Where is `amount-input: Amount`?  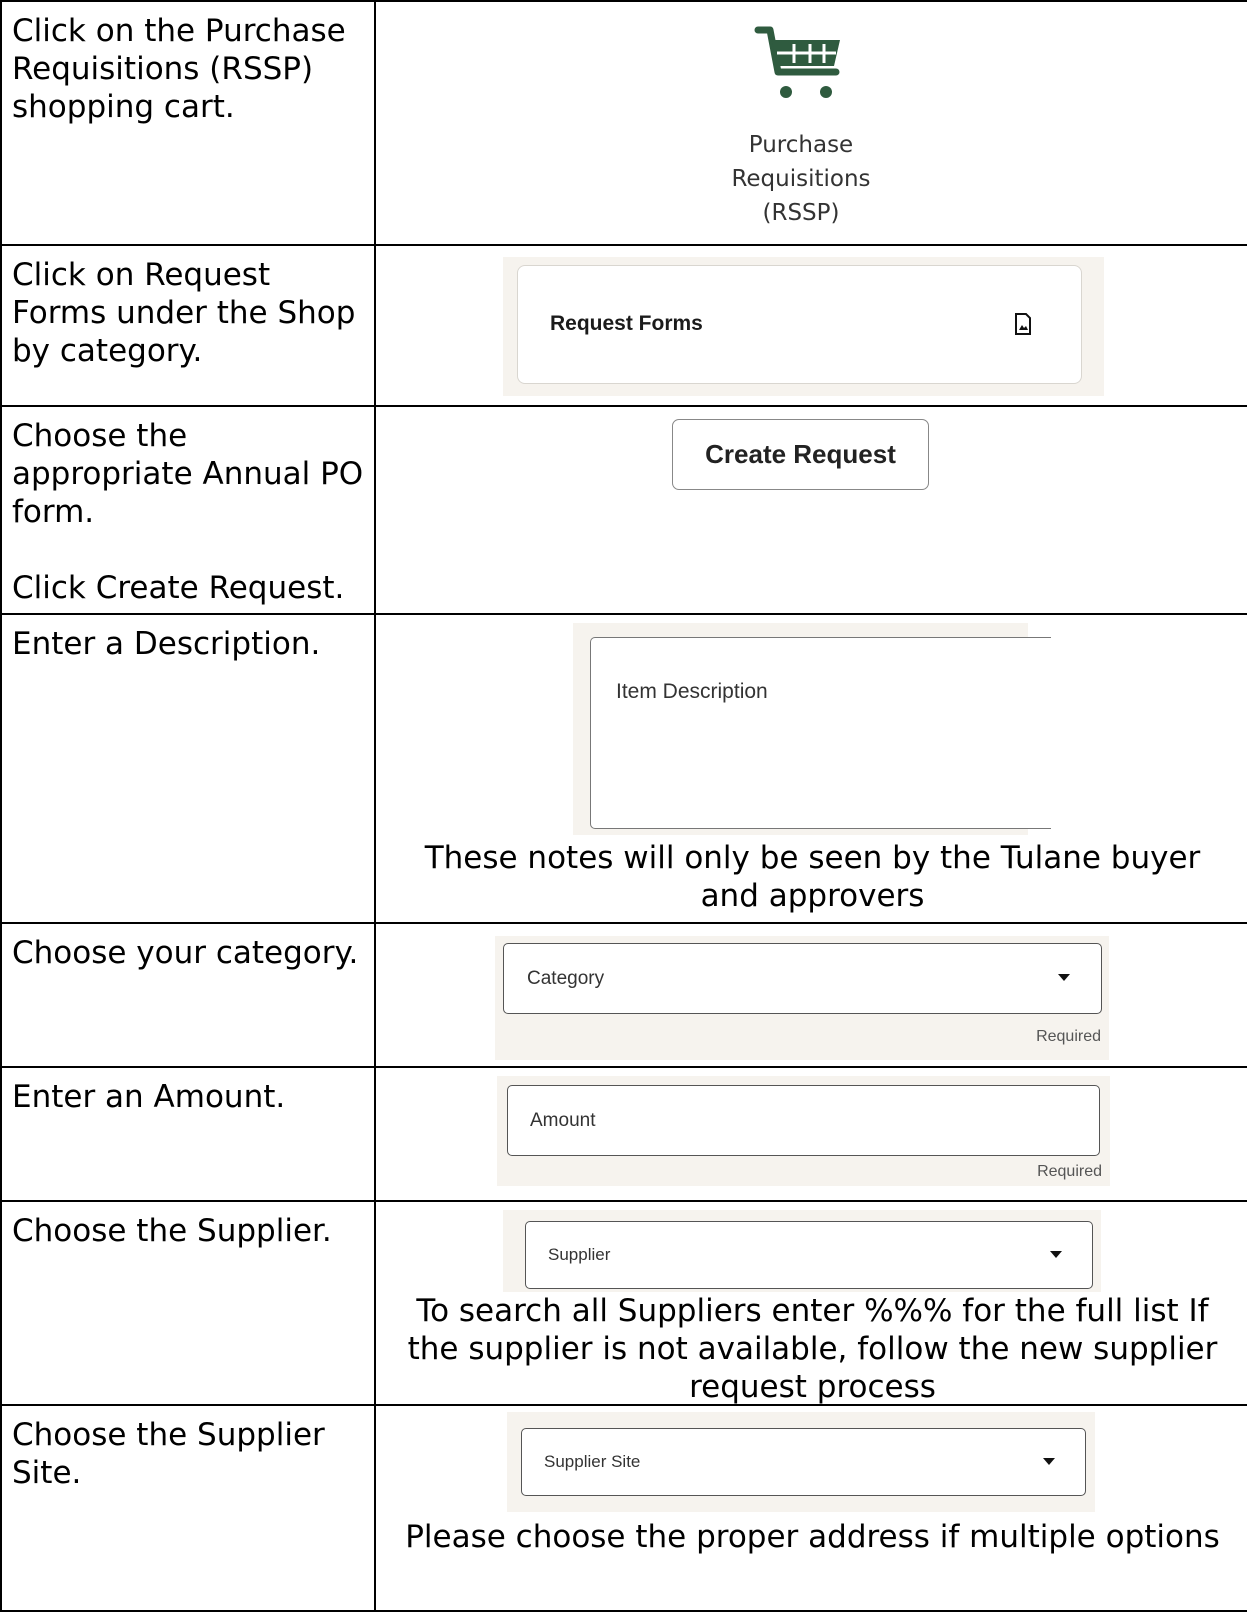
amount-input: Amount is located at coordinates (803, 1120).